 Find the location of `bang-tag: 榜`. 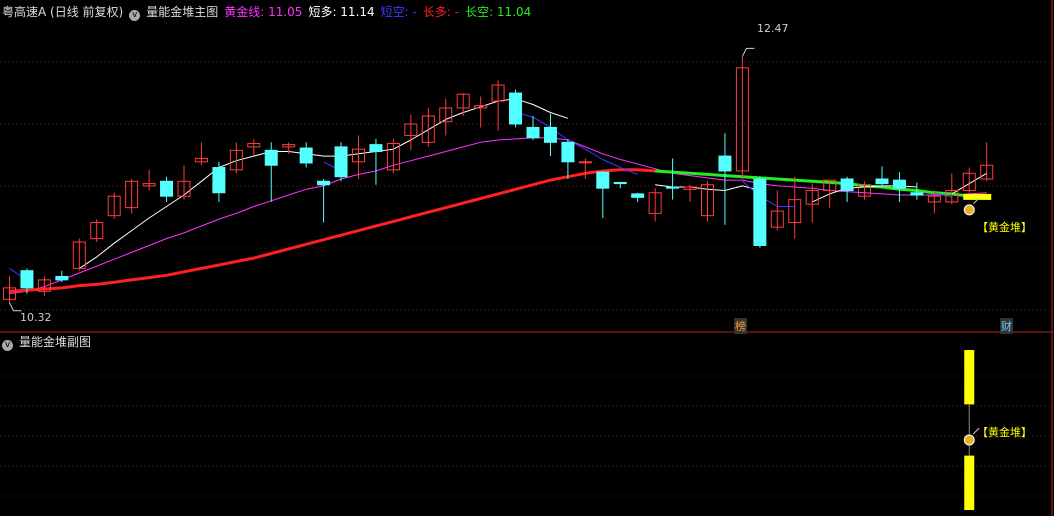

bang-tag: 榜 is located at coordinates (740, 326).